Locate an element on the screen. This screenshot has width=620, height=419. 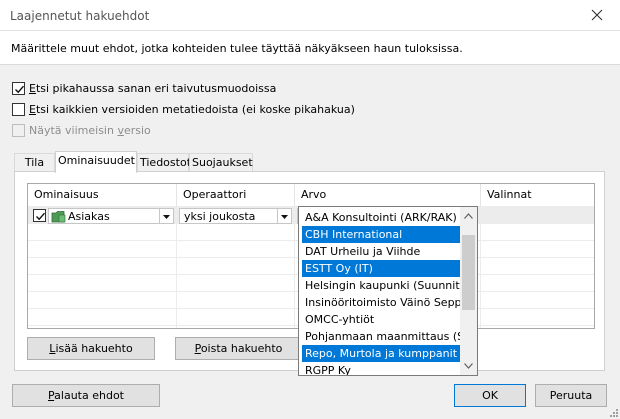
remove-criterion-button: Poista hakuehto is located at coordinates (238, 348).